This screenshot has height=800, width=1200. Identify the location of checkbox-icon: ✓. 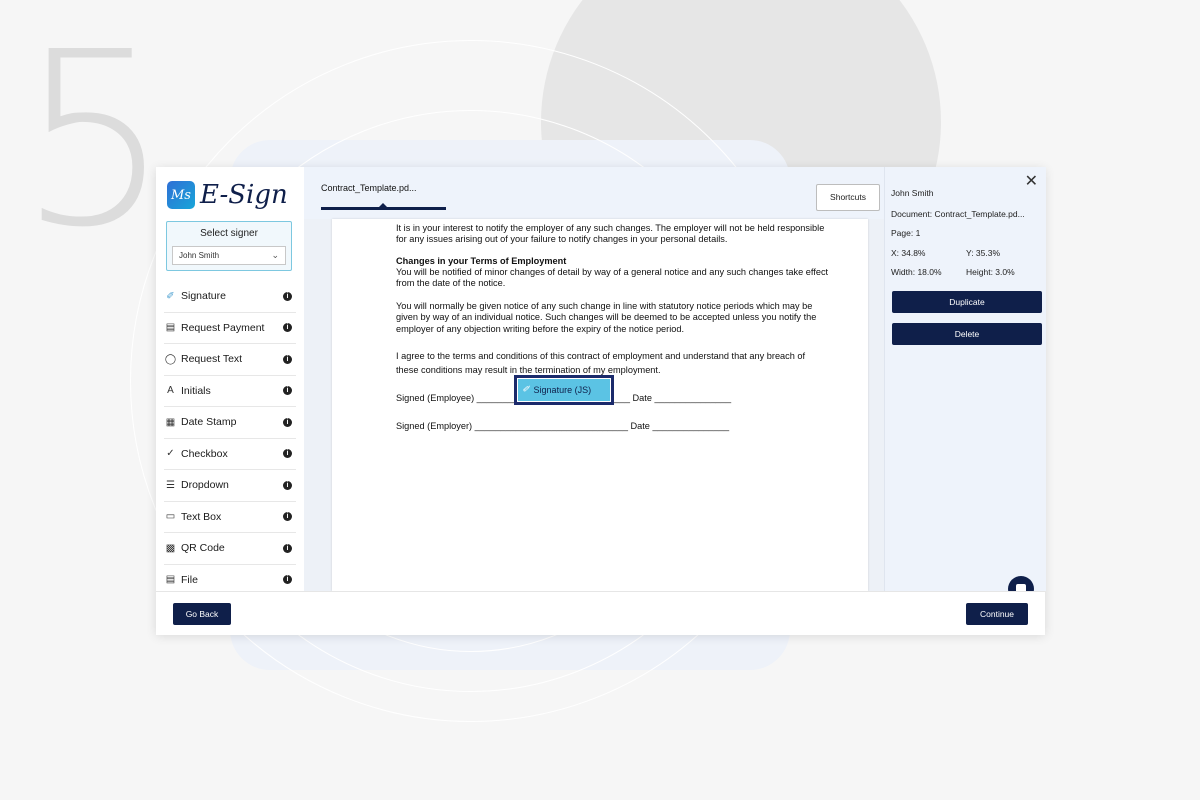
(170, 454).